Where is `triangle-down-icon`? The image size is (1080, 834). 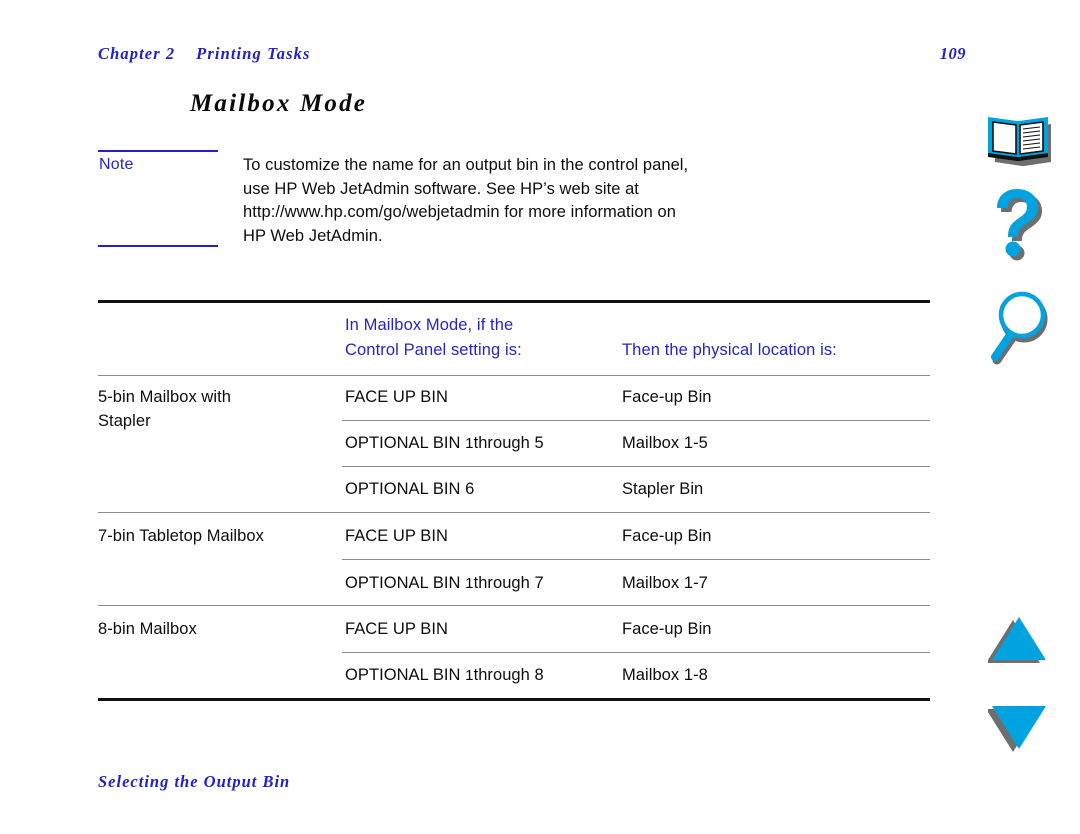
triangle-down-icon is located at coordinates (1017, 729).